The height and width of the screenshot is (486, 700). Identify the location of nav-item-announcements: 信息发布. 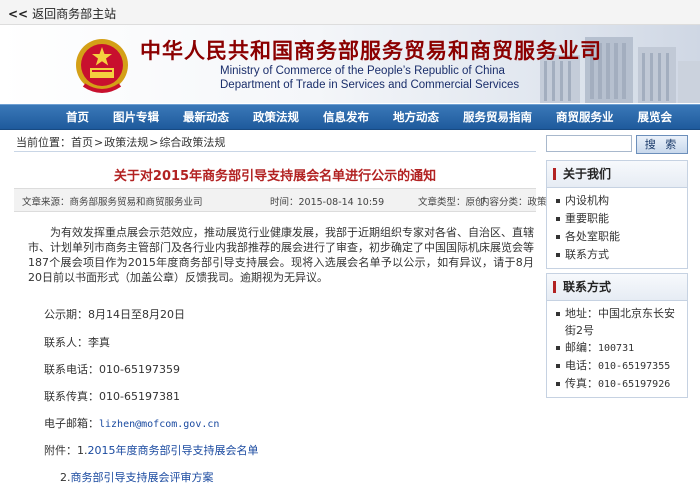
(346, 117).